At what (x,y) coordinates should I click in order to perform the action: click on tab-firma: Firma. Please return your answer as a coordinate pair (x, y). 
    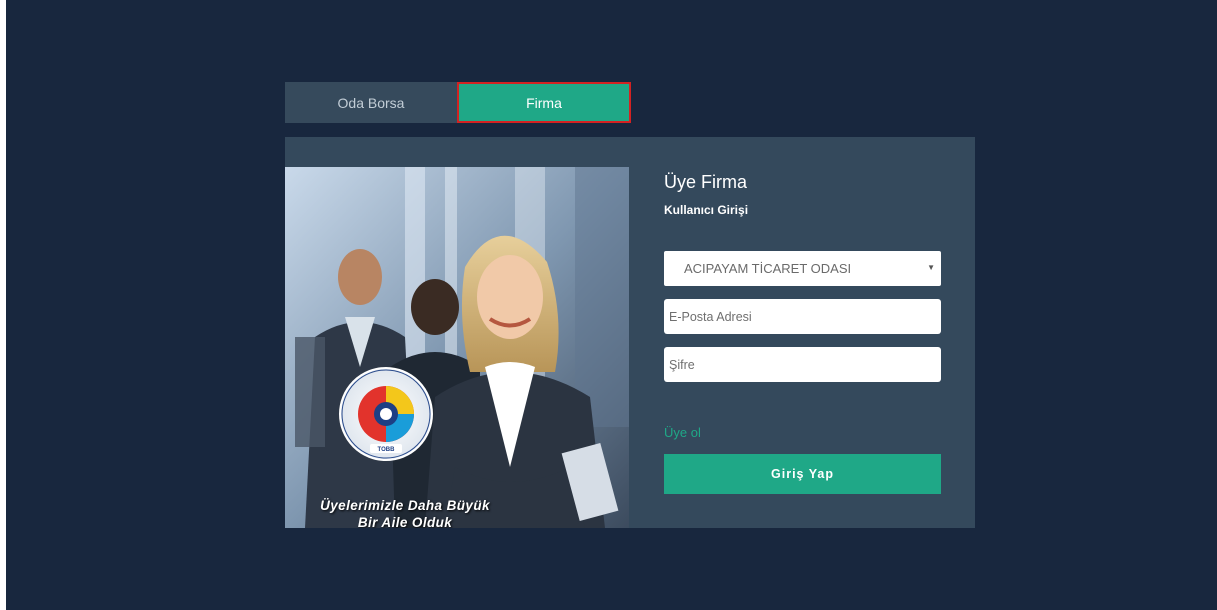
    Looking at the image, I should click on (544, 102).